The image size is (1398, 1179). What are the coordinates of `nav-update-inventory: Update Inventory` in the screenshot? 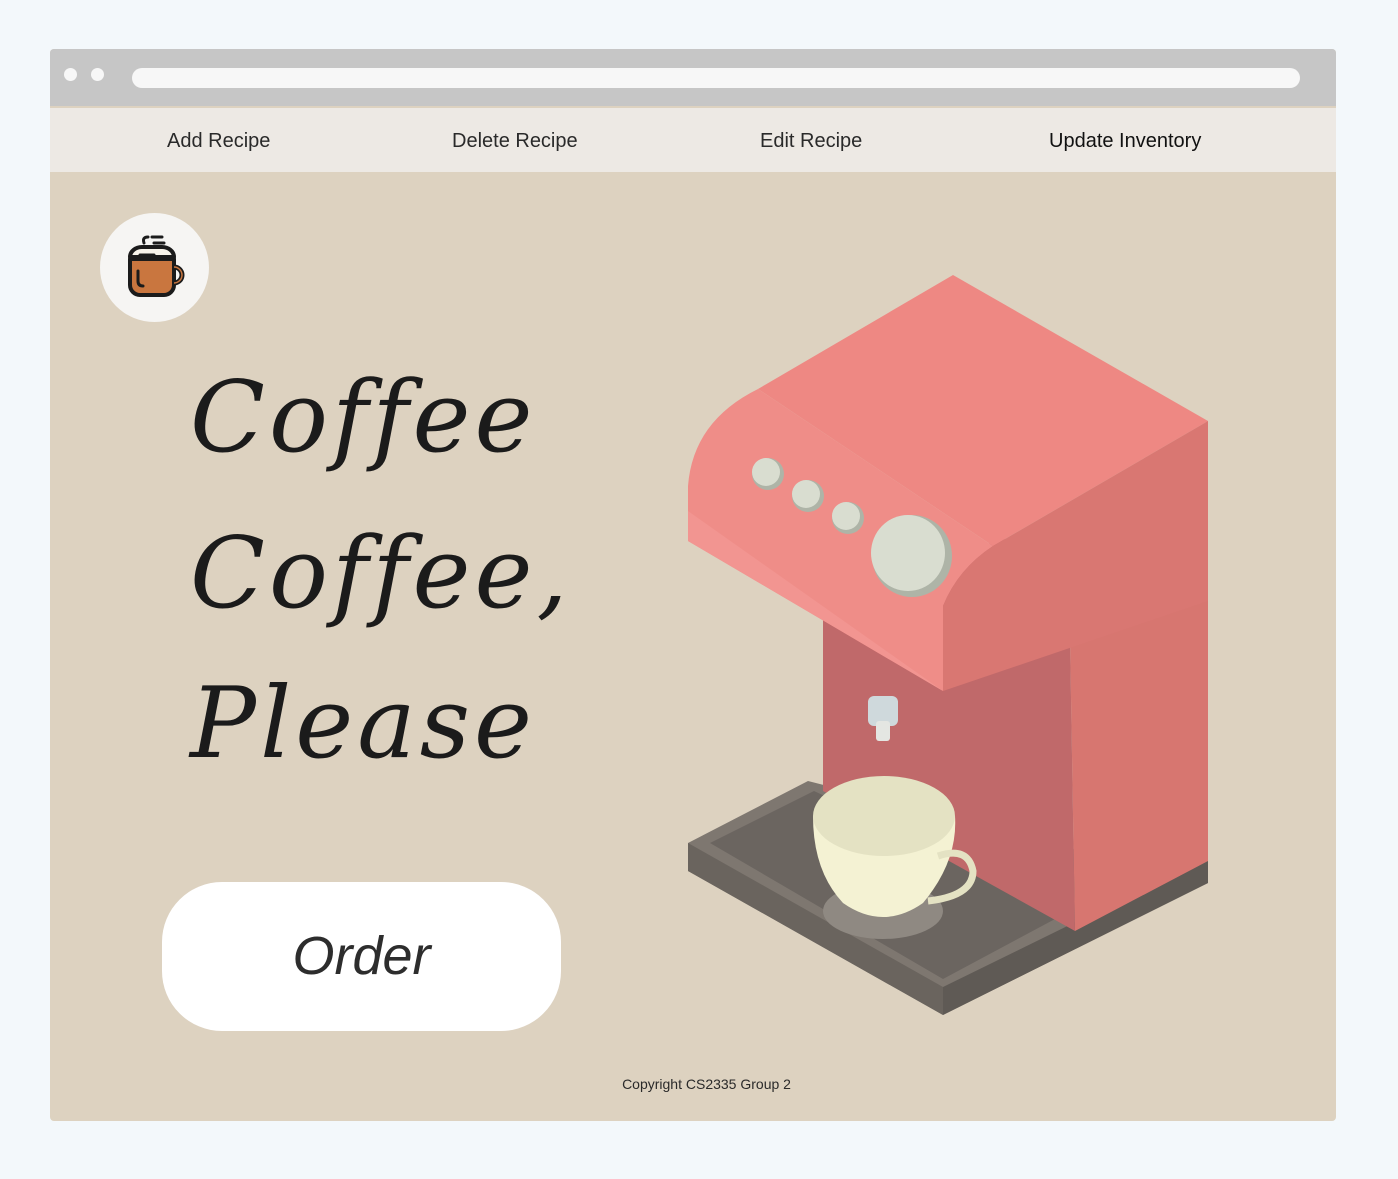 It's located at (1125, 140).